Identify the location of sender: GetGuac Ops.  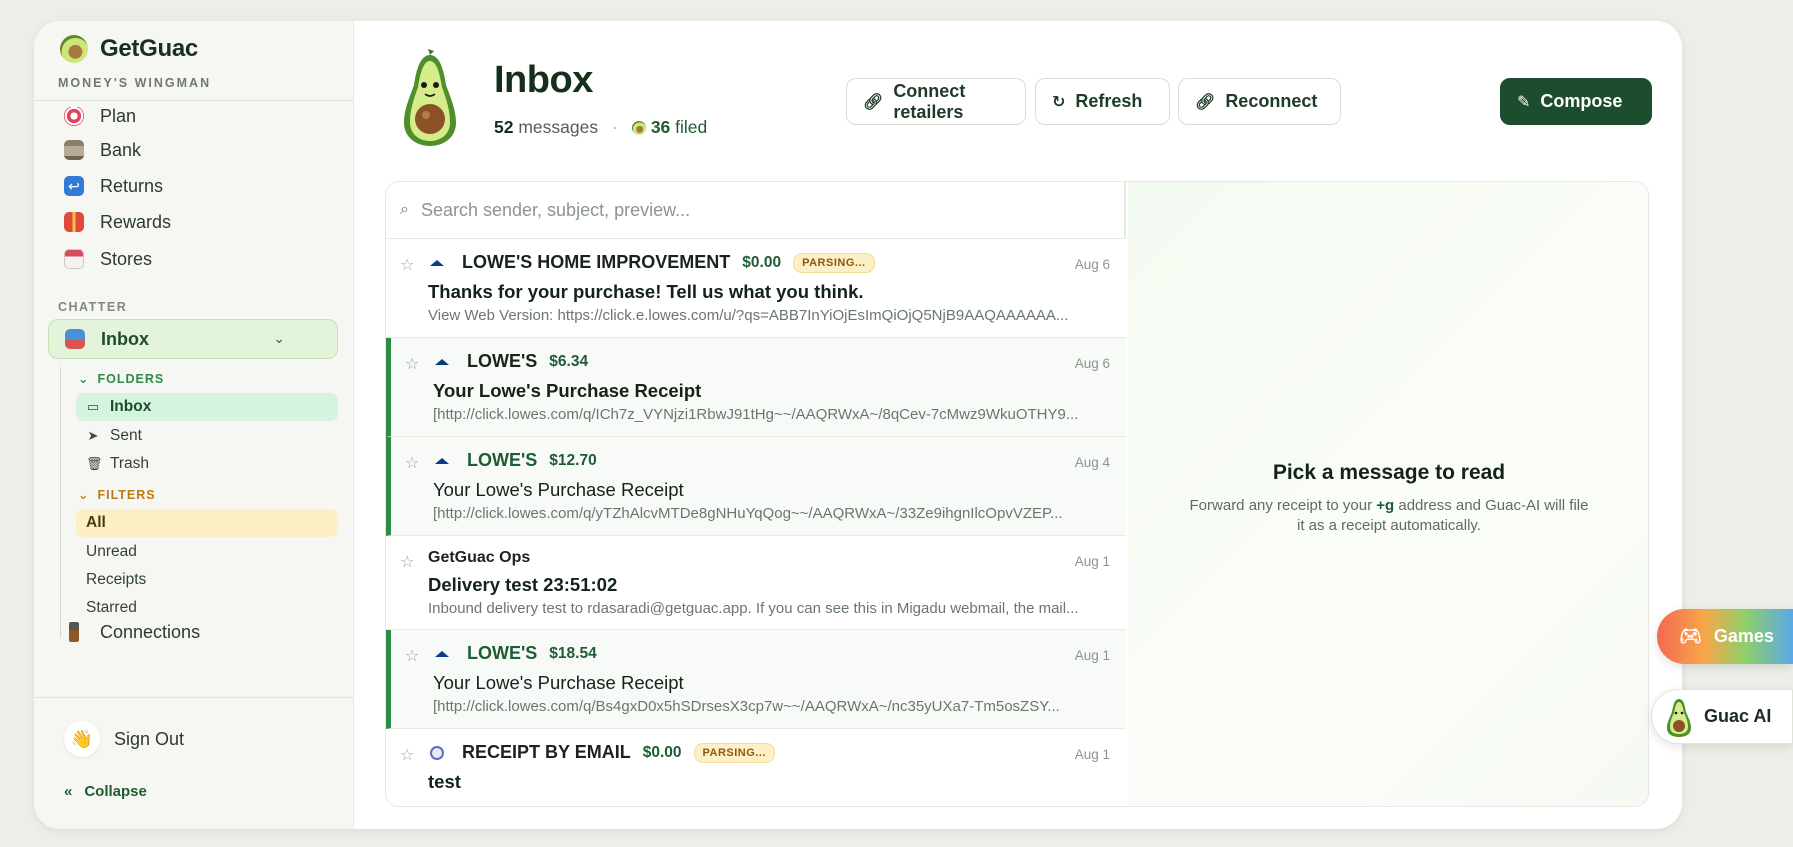
(479, 558).